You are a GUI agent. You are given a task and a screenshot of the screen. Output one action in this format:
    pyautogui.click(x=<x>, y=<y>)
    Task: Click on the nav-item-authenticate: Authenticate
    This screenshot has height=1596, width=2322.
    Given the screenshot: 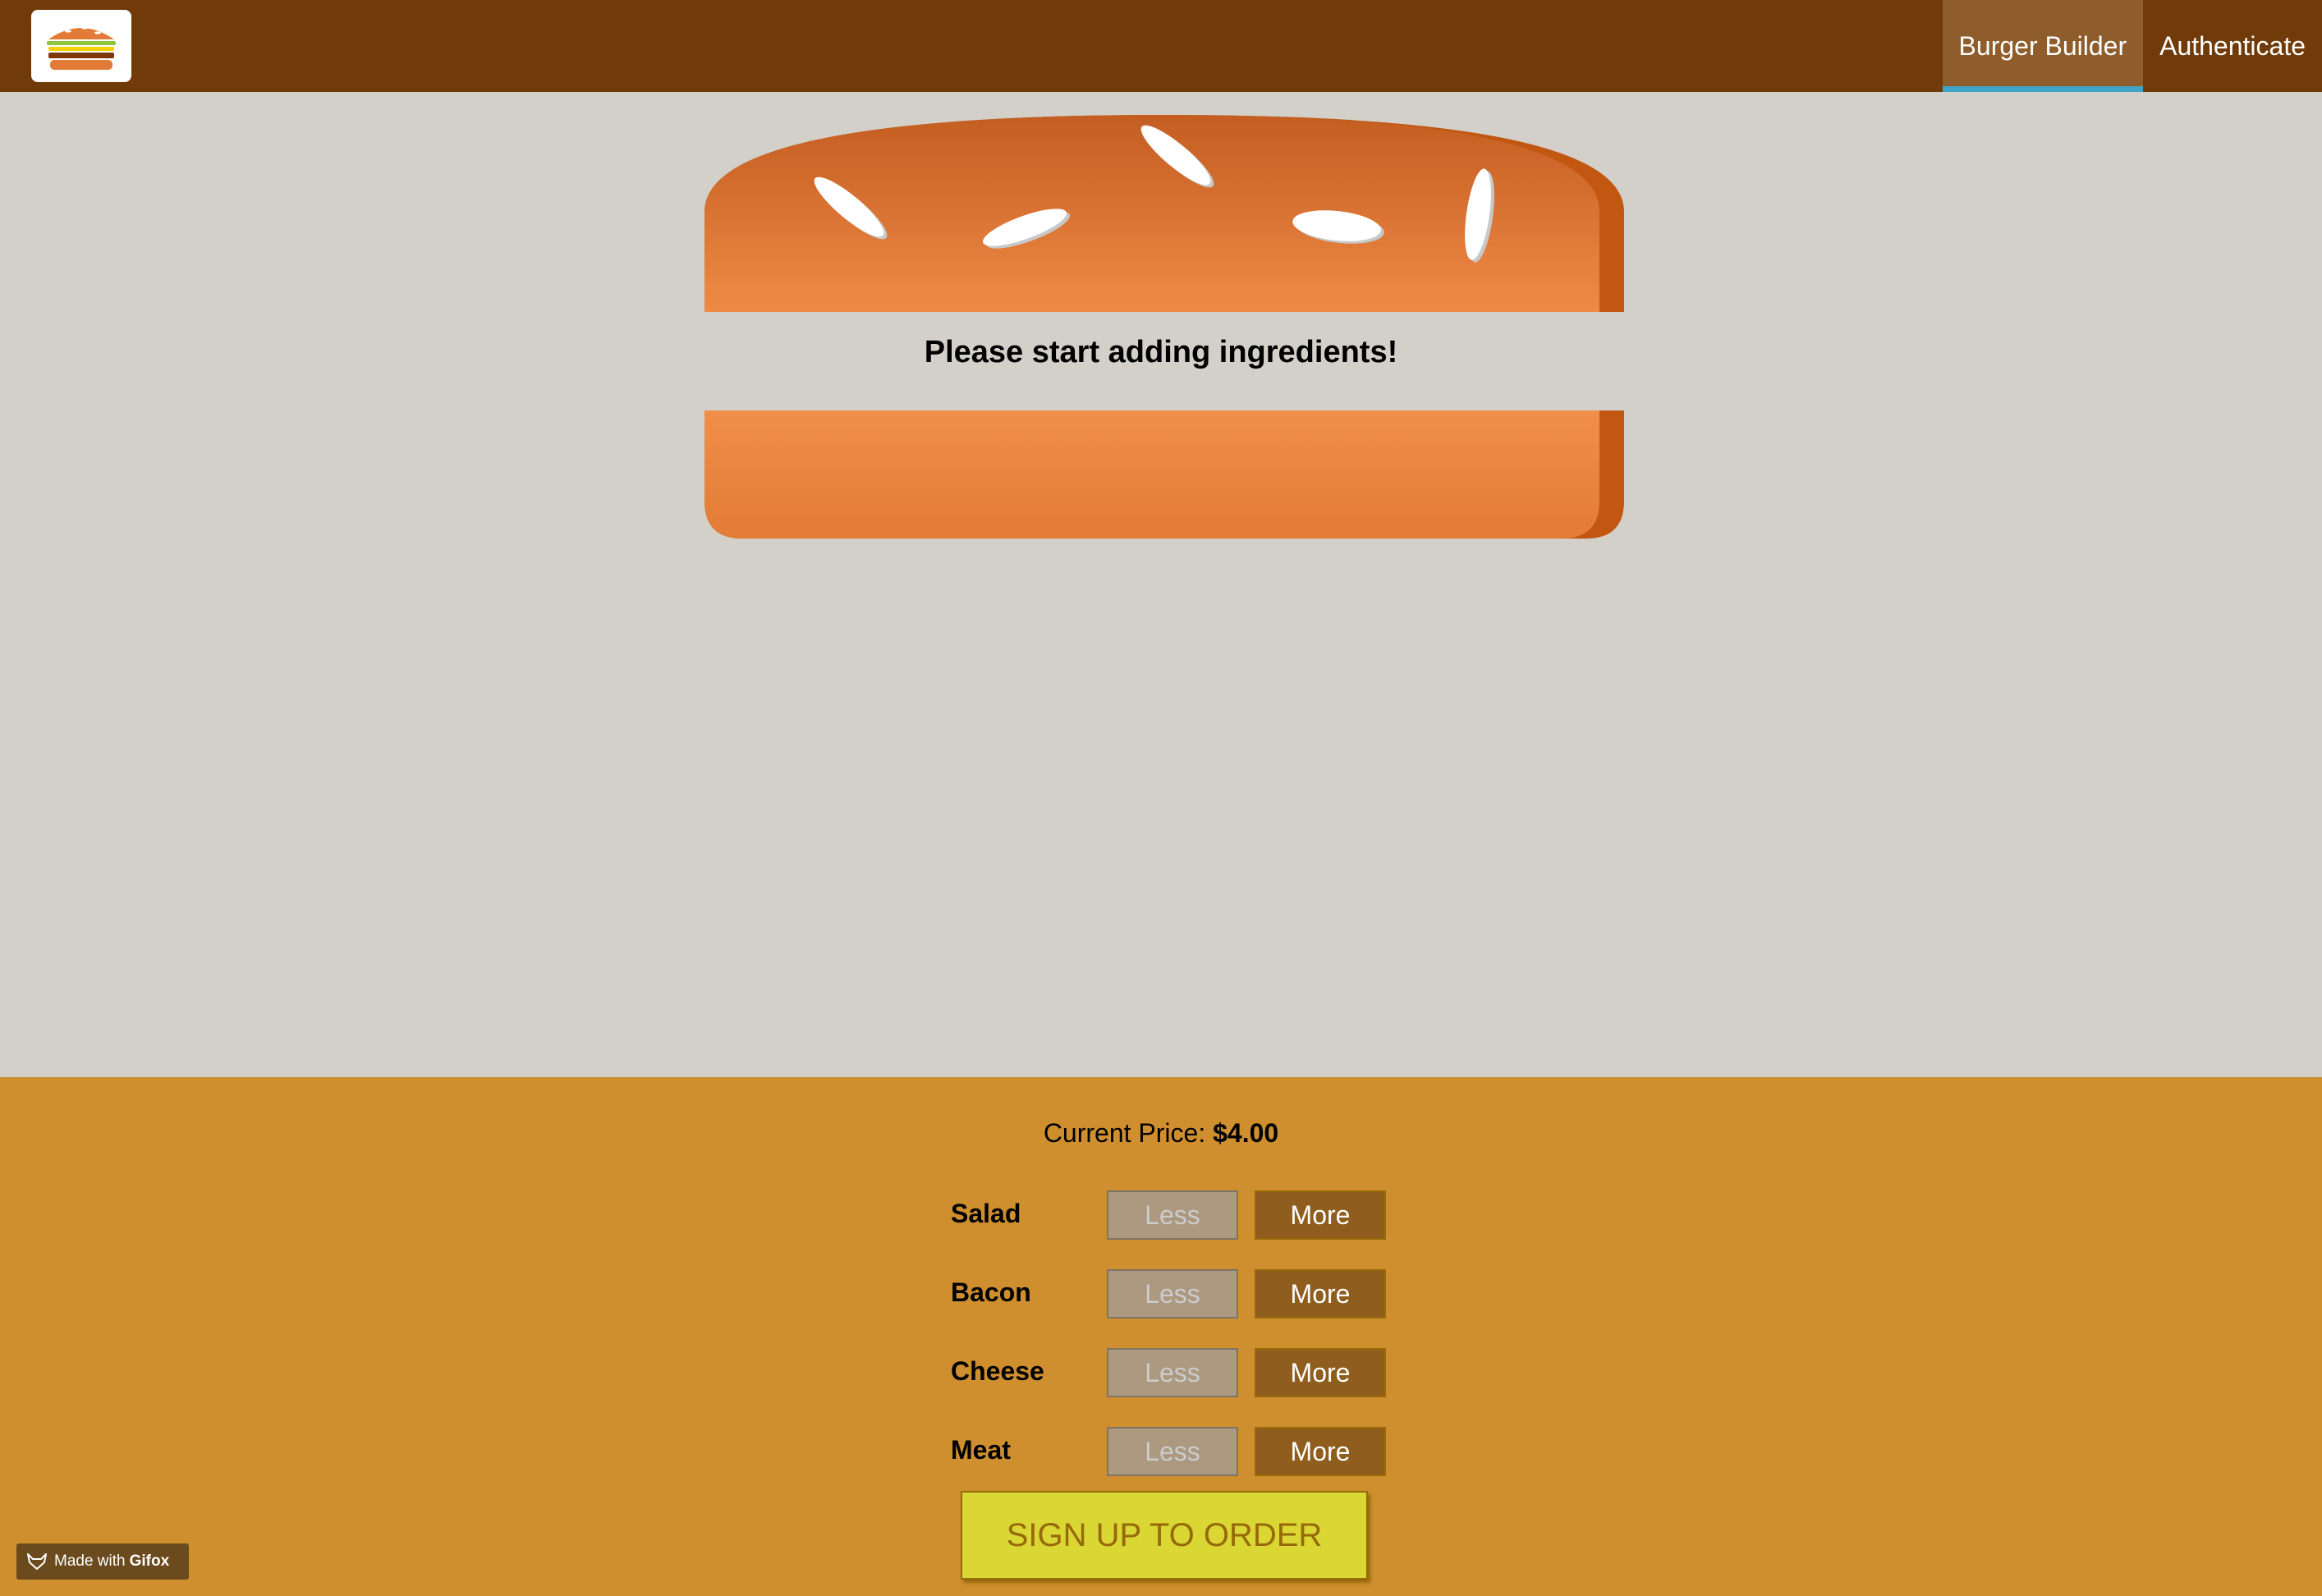 What is the action you would take?
    pyautogui.click(x=2232, y=46)
    